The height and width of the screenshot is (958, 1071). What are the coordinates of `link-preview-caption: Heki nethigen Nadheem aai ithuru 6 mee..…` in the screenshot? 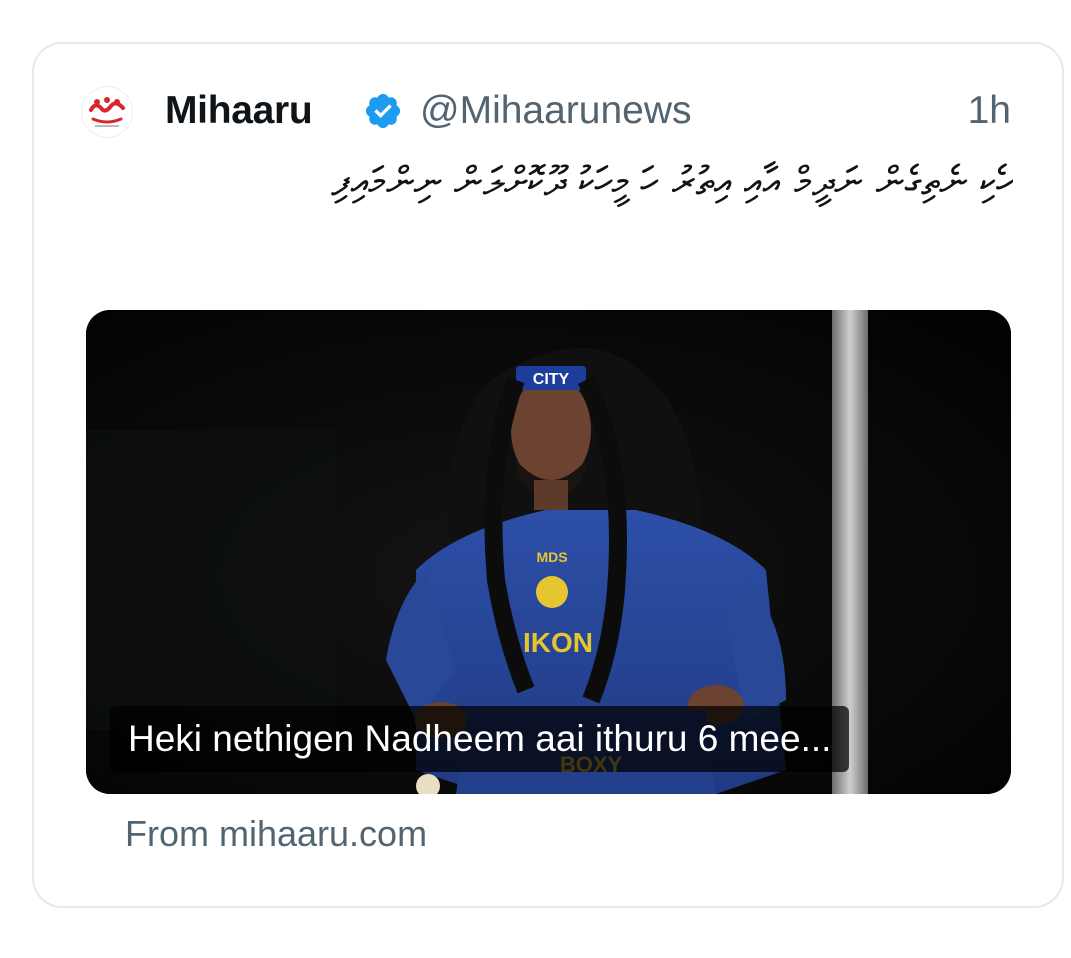 It's located at (480, 739).